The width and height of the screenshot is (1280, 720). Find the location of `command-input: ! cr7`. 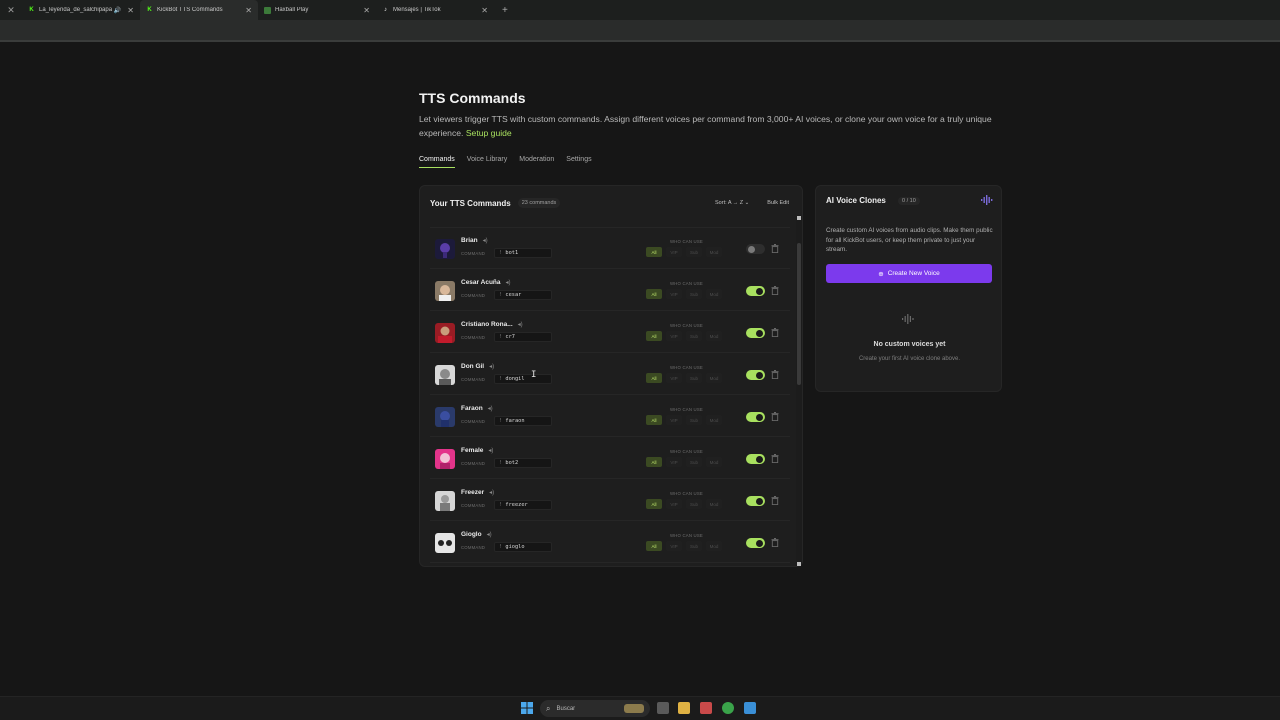

command-input: ! cr7 is located at coordinates (523, 337).